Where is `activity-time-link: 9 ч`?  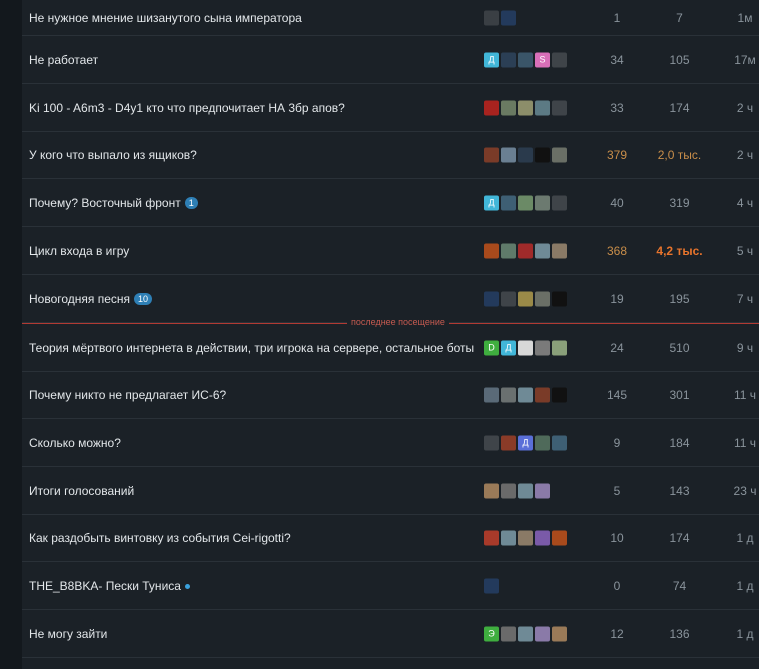
activity-time-link: 9 ч is located at coordinates (740, 348).